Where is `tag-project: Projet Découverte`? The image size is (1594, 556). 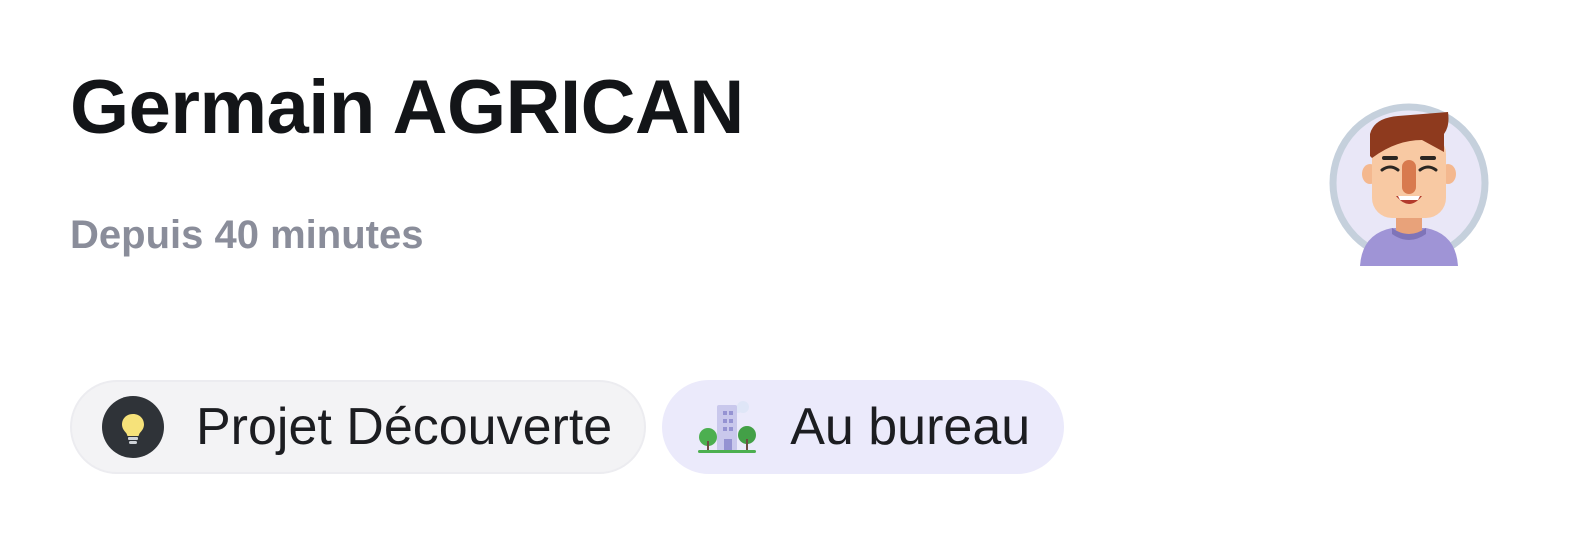
tag-project: Projet Découverte is located at coordinates (358, 427).